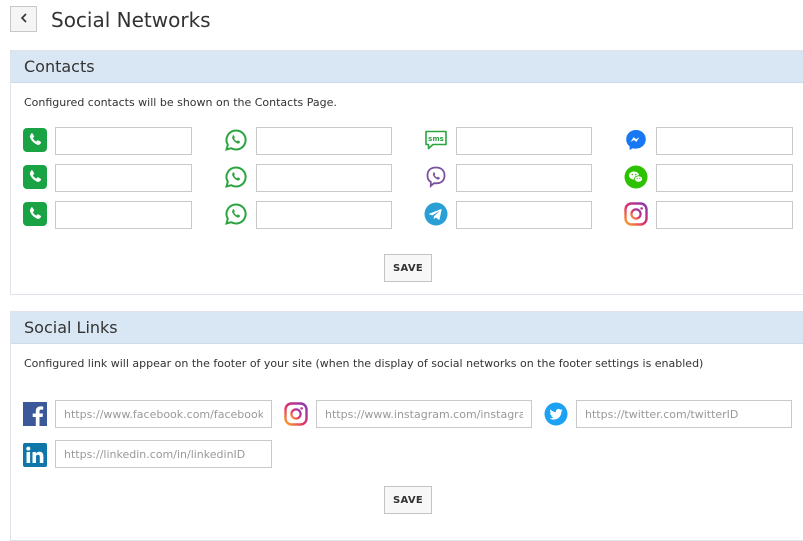  Describe the element at coordinates (123, 215) in the screenshot. I see `phone-3-input` at that location.